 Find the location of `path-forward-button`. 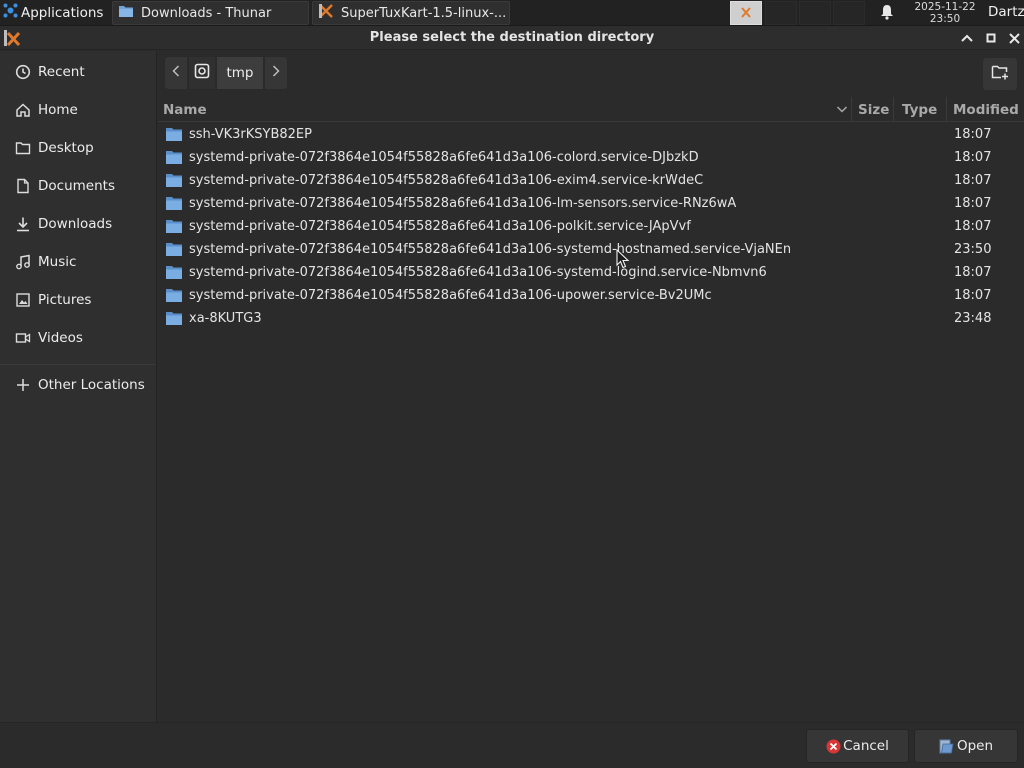

path-forward-button is located at coordinates (276, 73).